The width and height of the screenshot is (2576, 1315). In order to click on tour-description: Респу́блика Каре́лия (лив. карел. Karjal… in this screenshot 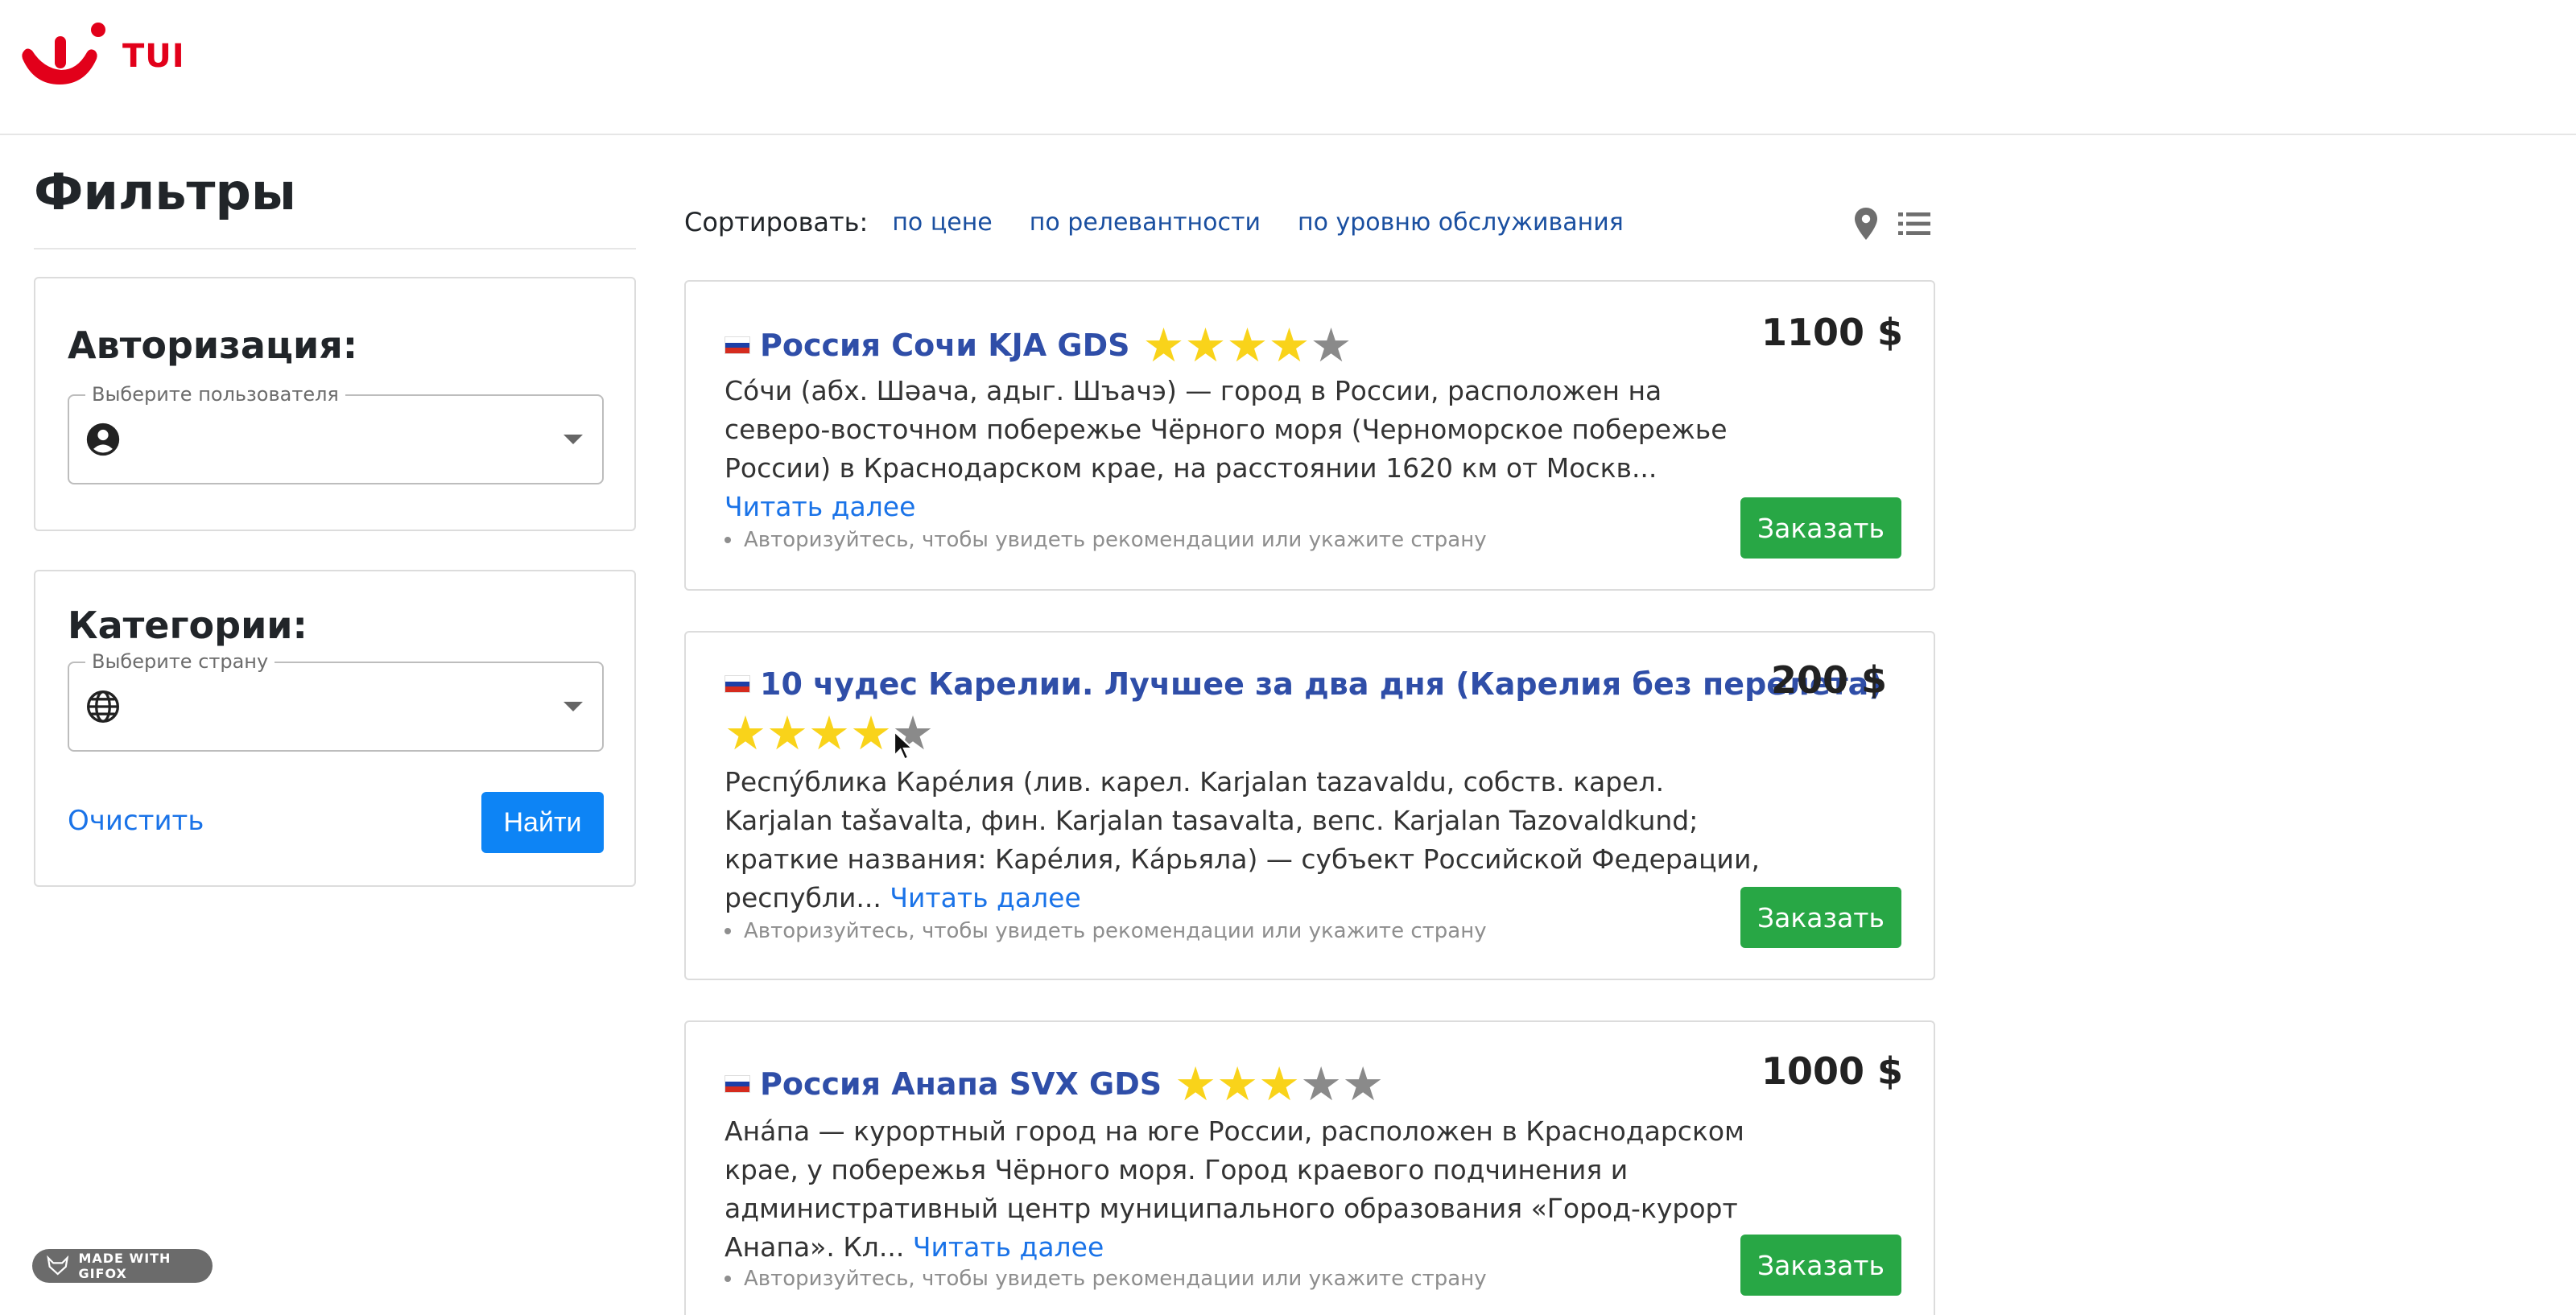, I will do `click(1243, 840)`.